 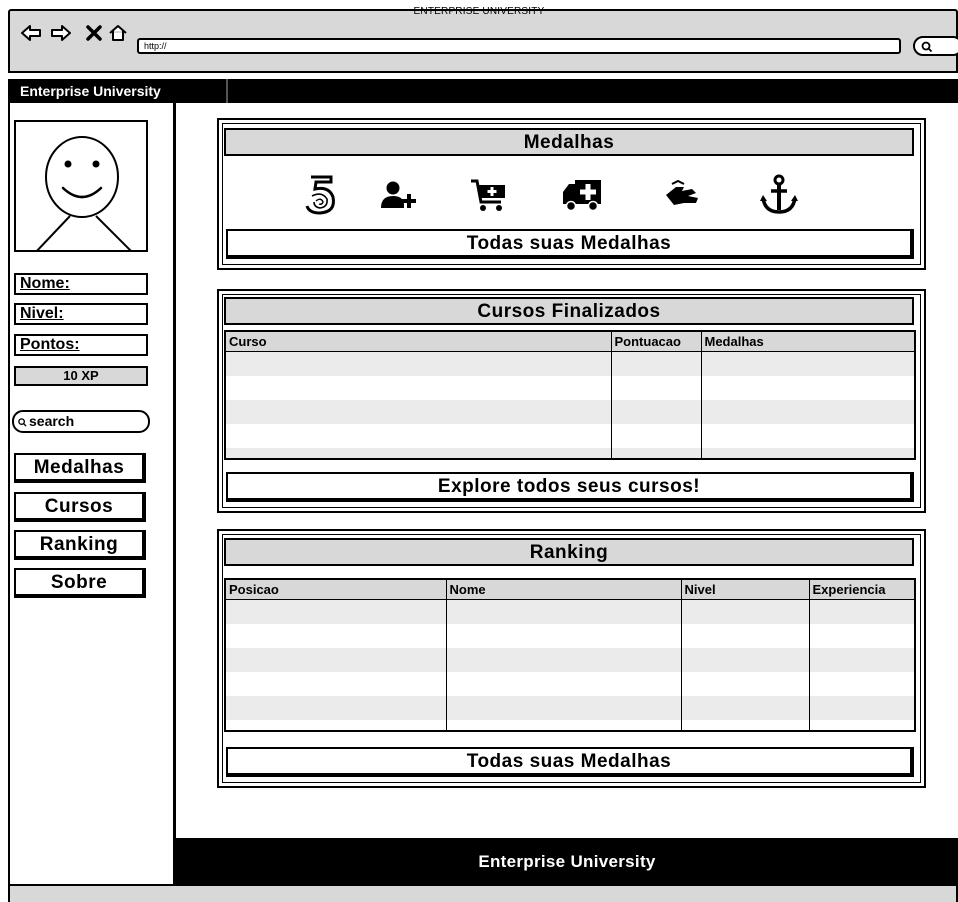 What do you see at coordinates (80, 507) in the screenshot?
I see `nav-cursos-button: Cursos` at bounding box center [80, 507].